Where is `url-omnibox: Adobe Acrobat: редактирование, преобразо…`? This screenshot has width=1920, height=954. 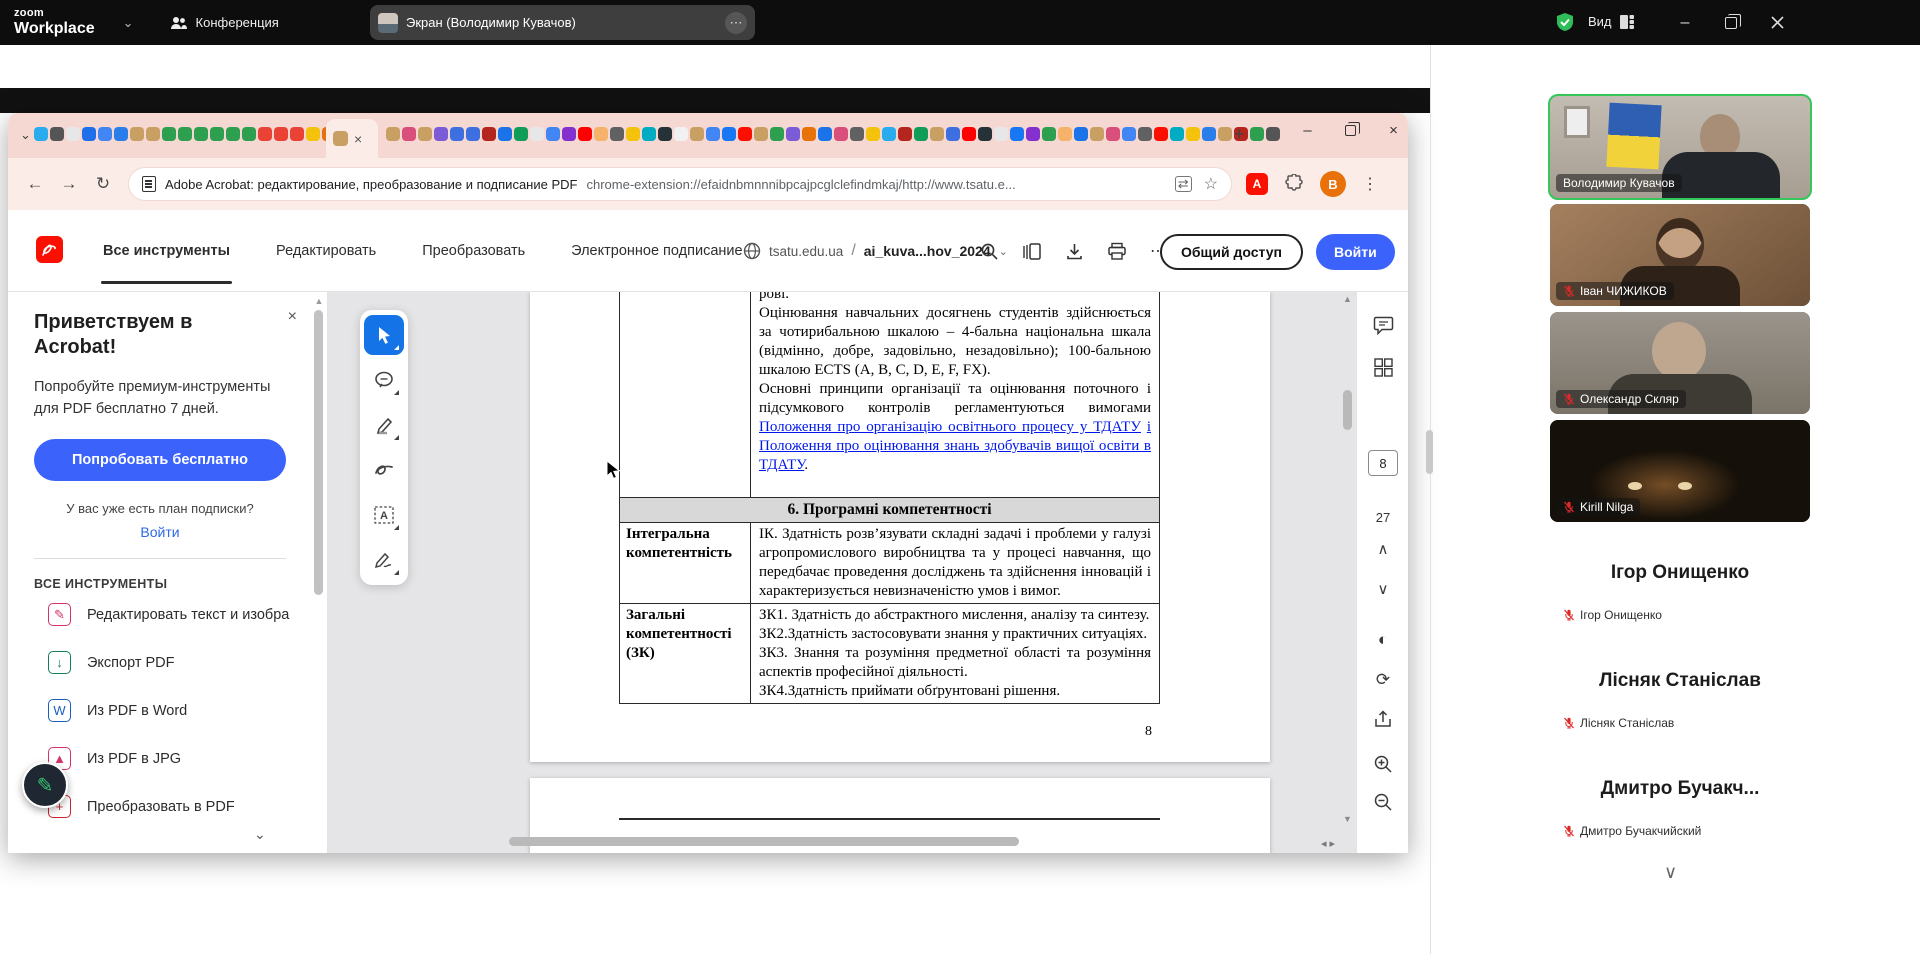
url-omnibox: Adobe Acrobat: редактирование, преобразо… is located at coordinates (680, 184).